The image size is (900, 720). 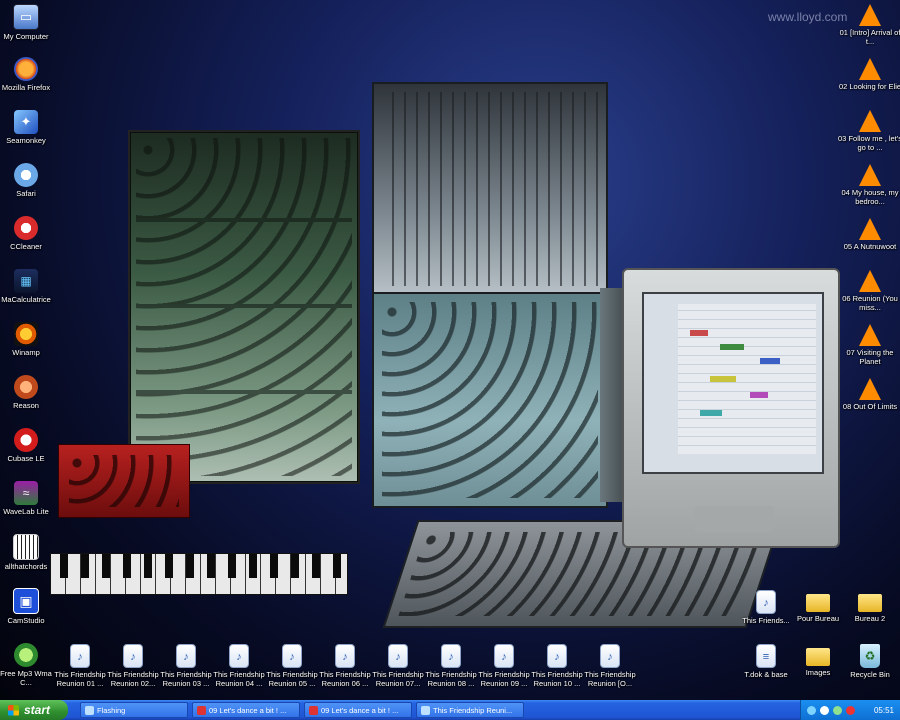 I want to click on folder-icon, so click(x=818, y=657).